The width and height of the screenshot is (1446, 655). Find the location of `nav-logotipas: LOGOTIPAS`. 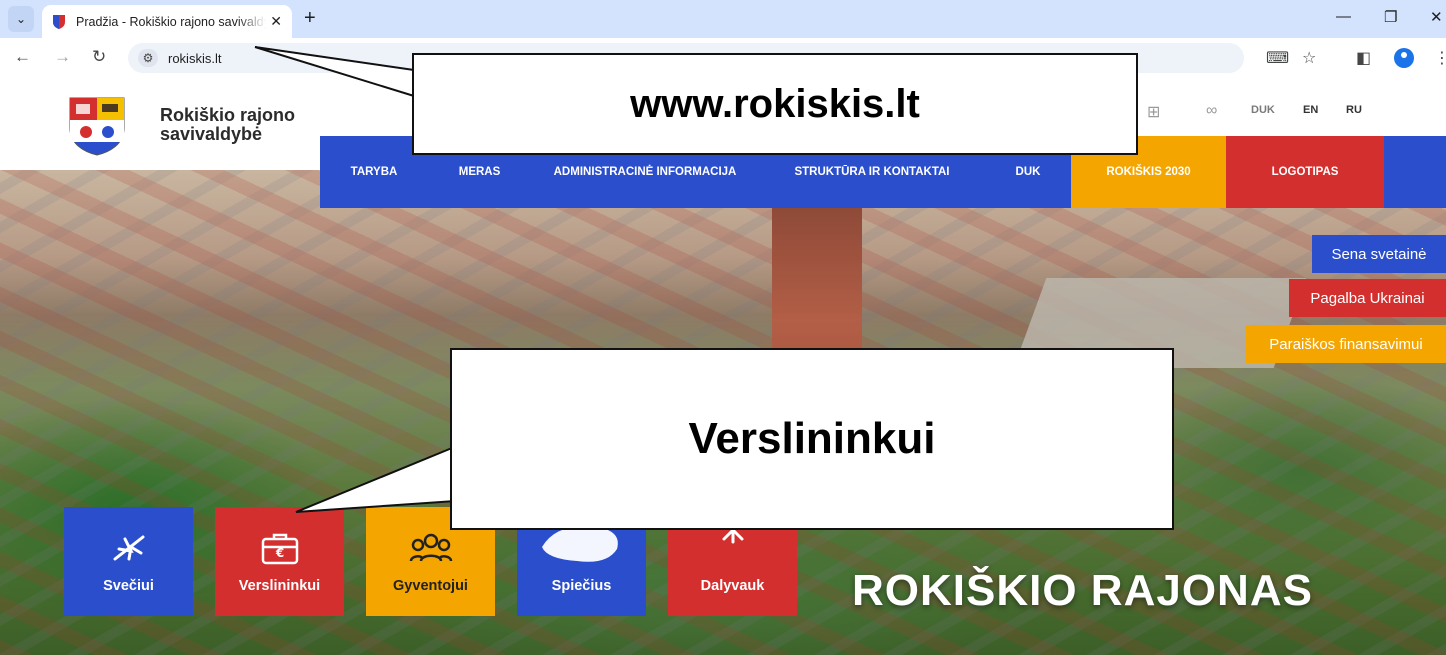

nav-logotipas: LOGOTIPAS is located at coordinates (1305, 172).